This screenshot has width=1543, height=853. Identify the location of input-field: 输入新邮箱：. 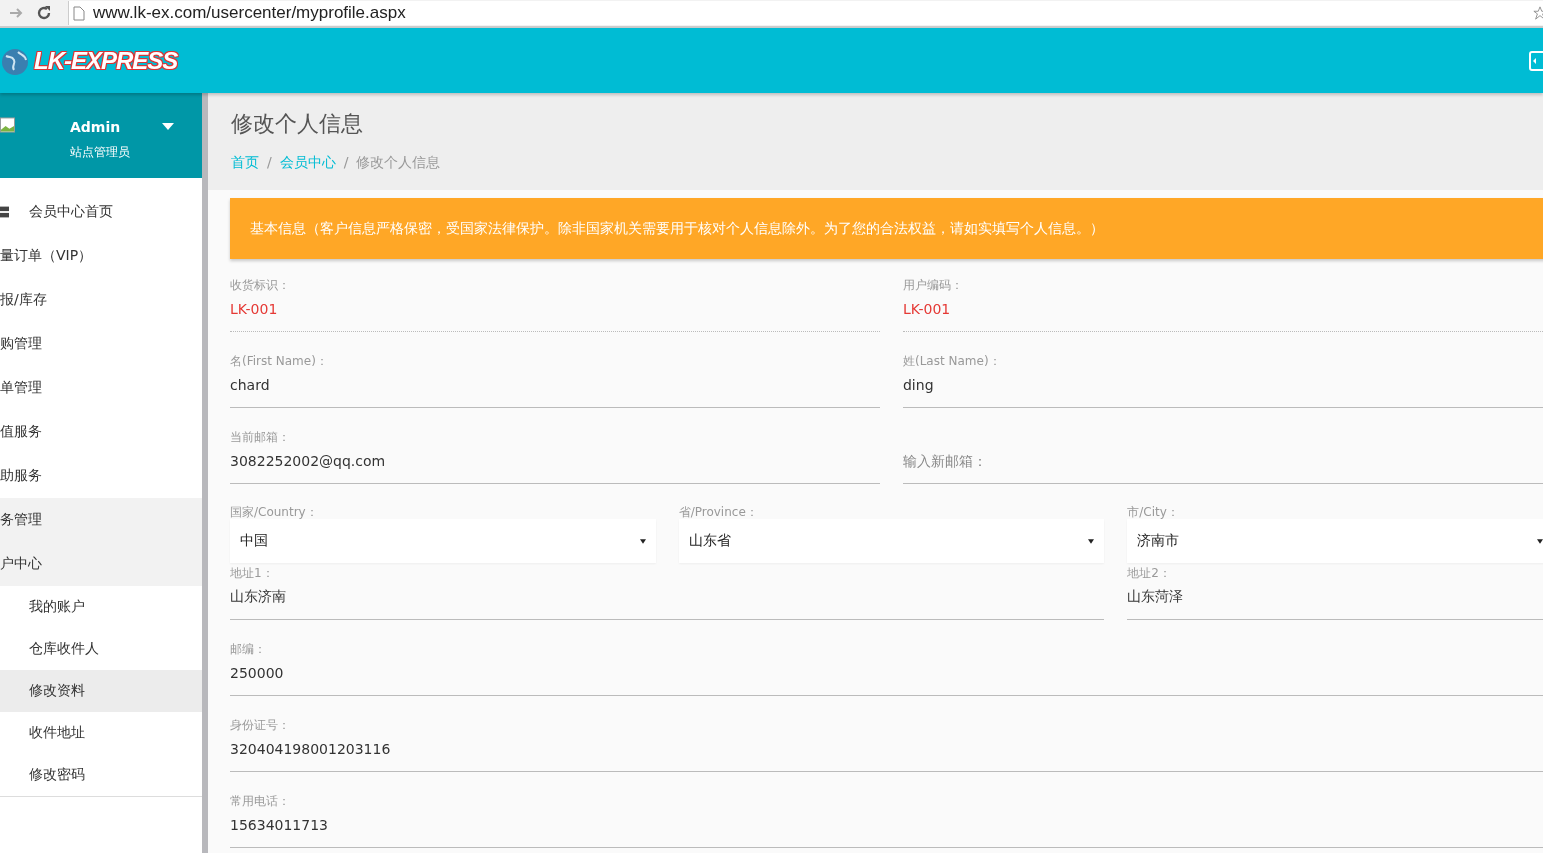
(1223, 465).